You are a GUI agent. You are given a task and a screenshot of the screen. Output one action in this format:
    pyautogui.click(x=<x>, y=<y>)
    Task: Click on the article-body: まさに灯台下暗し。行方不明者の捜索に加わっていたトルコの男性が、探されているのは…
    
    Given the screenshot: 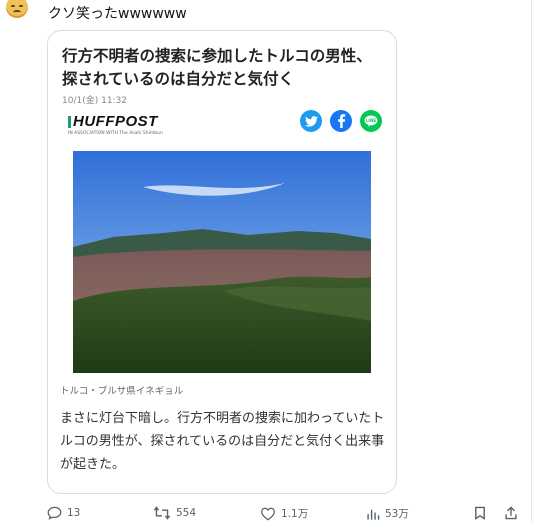 What is the action you would take?
    pyautogui.click(x=222, y=441)
    